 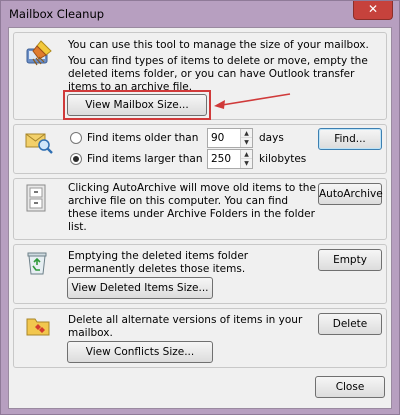 What do you see at coordinates (224, 138) in the screenshot?
I see `older-days-input` at bounding box center [224, 138].